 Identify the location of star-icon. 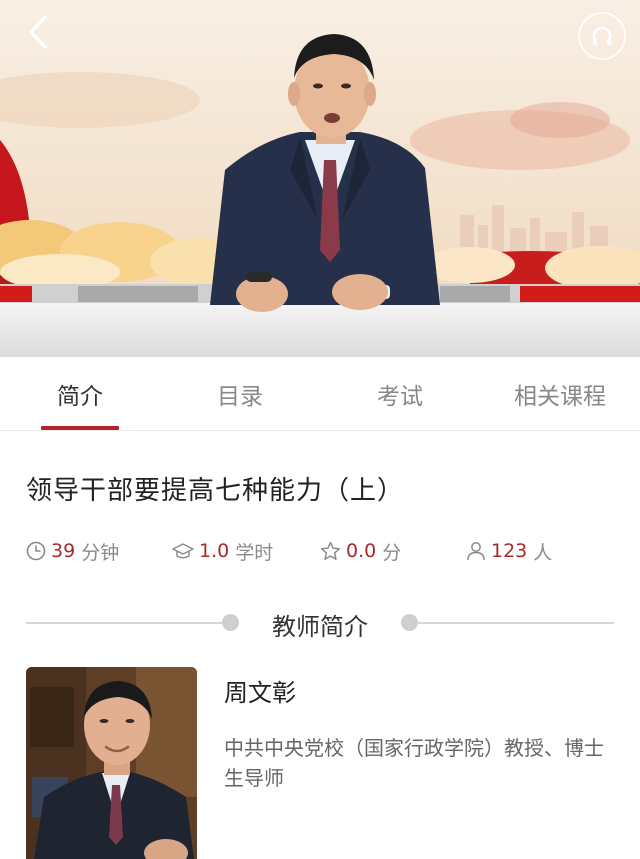
(330, 550).